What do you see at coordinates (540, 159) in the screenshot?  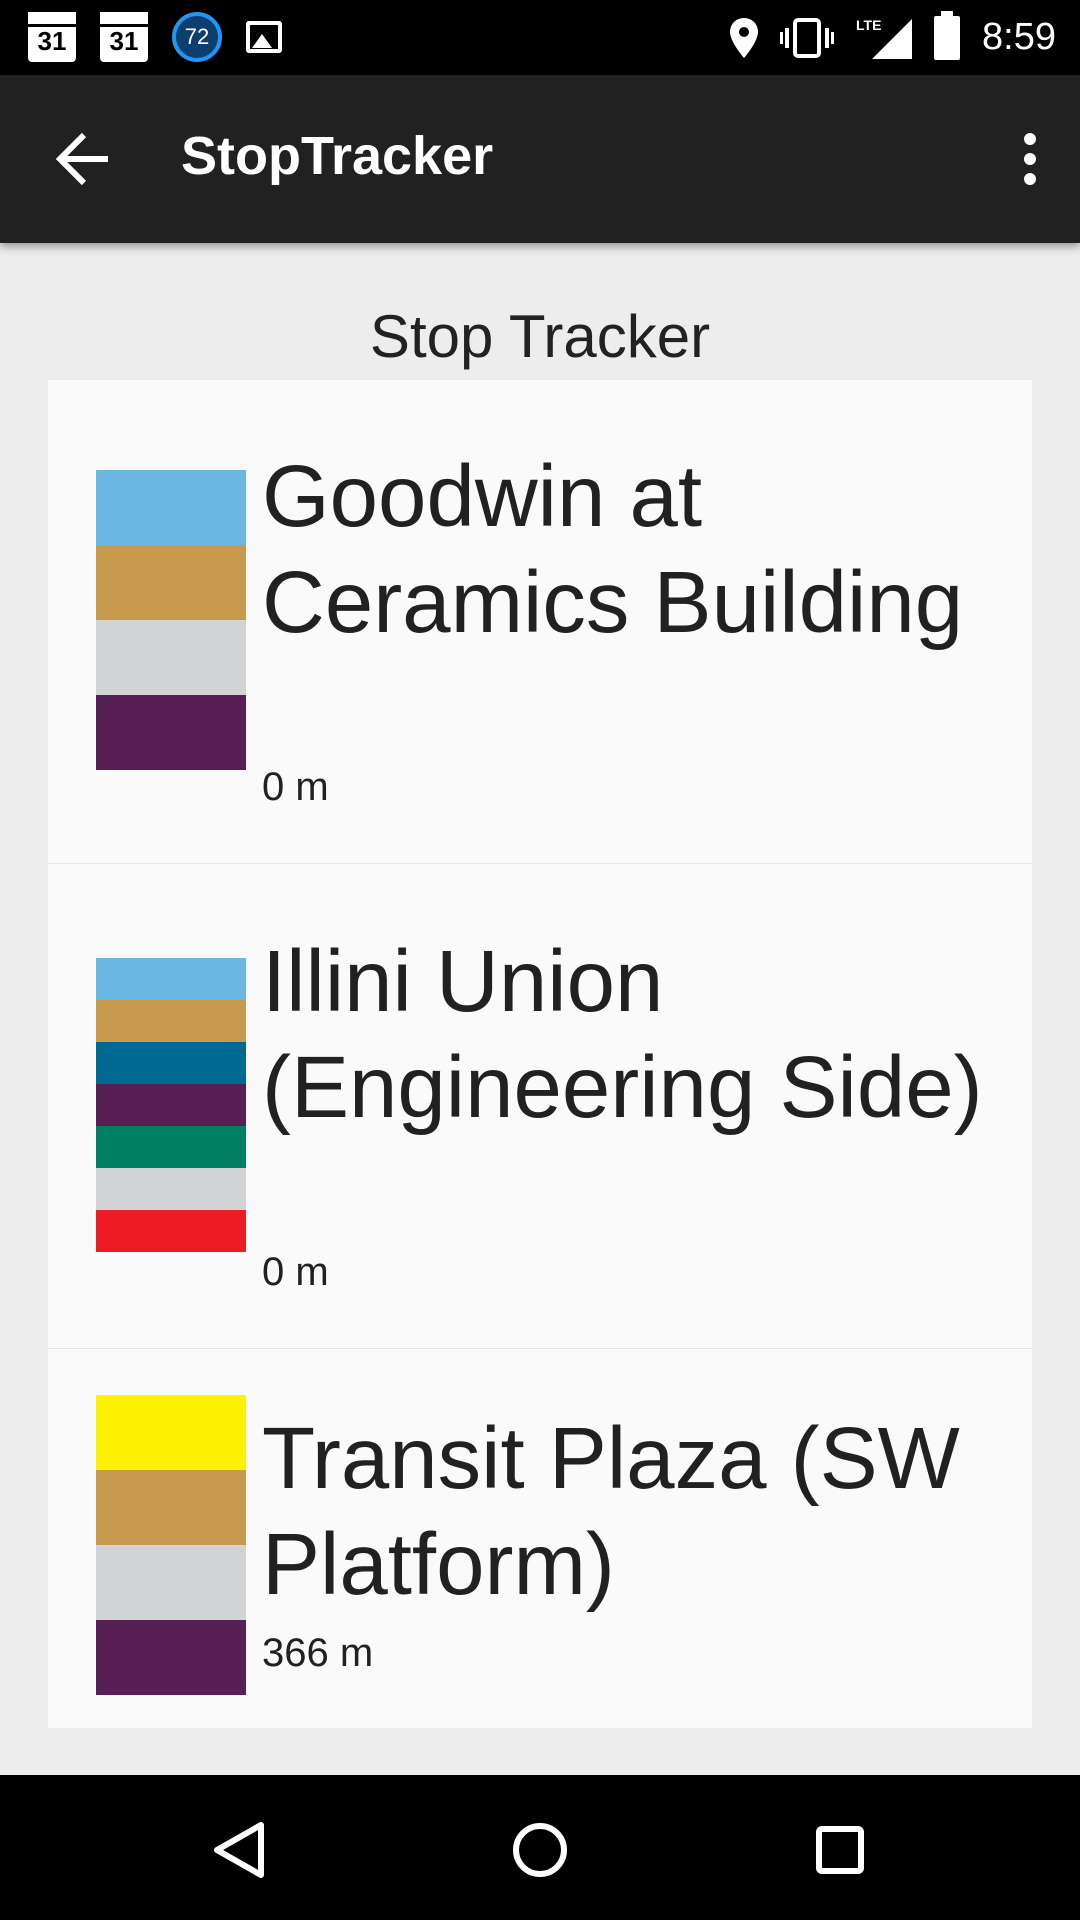 I see `app-bar: StopTracker` at bounding box center [540, 159].